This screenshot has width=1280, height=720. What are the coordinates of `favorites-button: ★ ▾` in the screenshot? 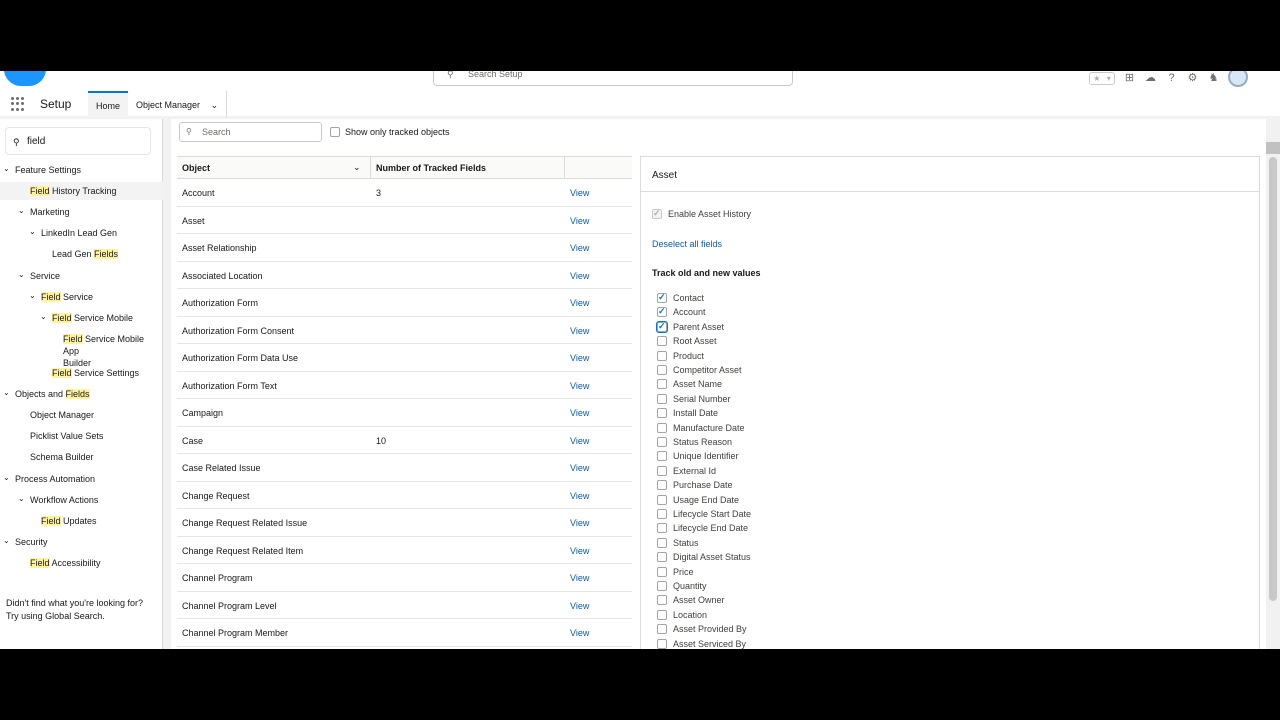 It's located at (1102, 78).